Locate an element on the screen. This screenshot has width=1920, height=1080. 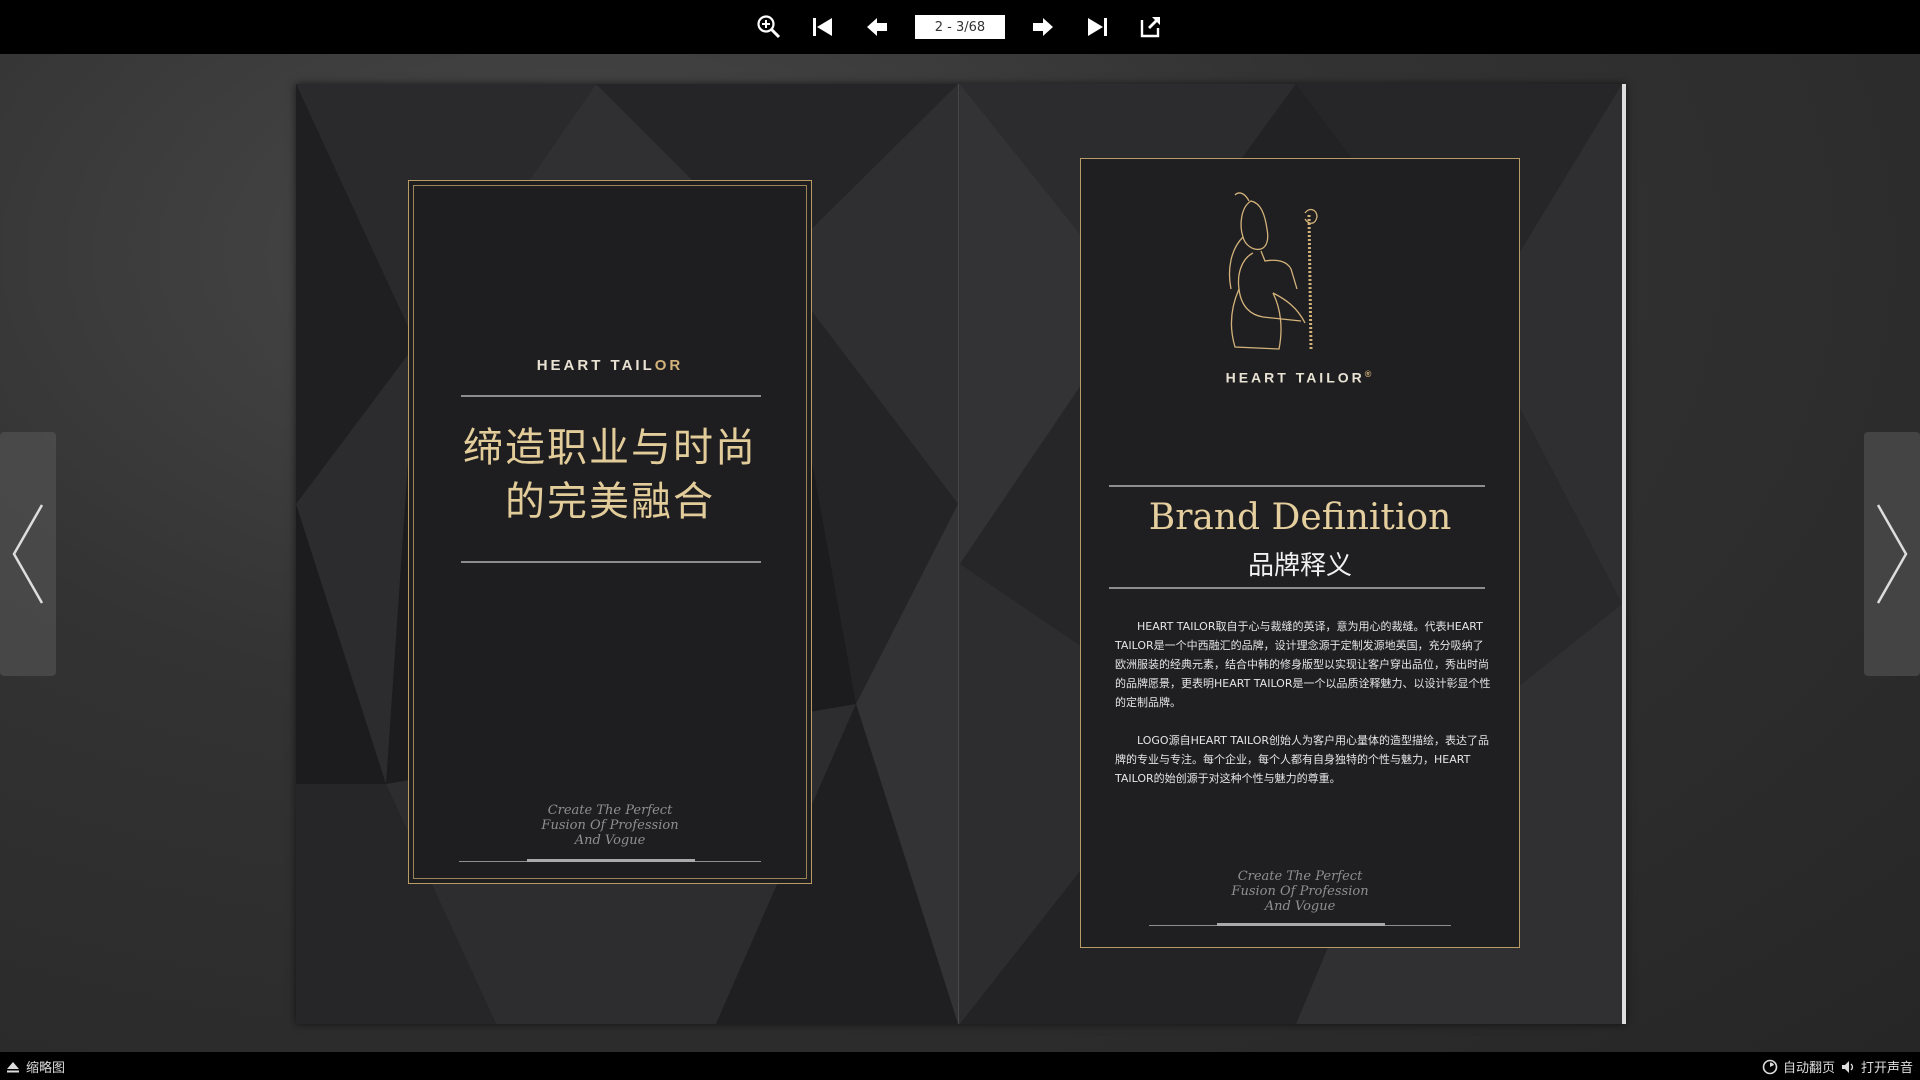
right-slogan-line2: Fusion Of Profession is located at coordinates (1300, 891).